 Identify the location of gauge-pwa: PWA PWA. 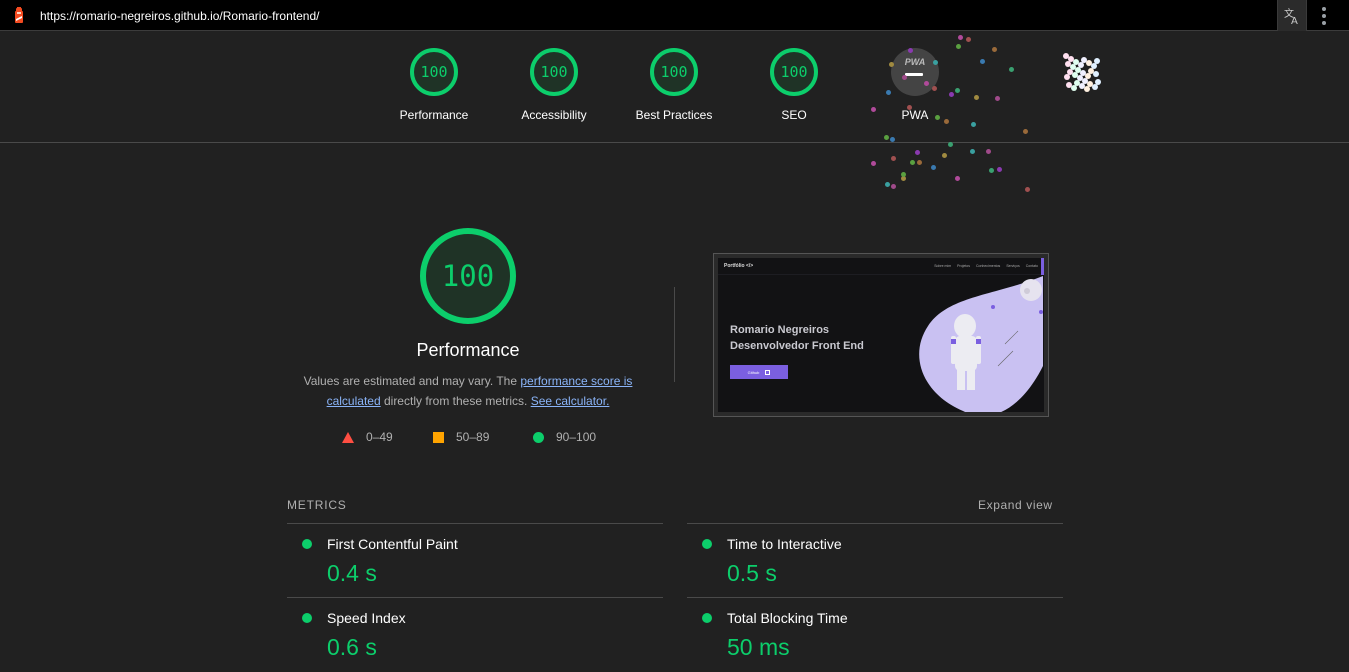
(915, 85).